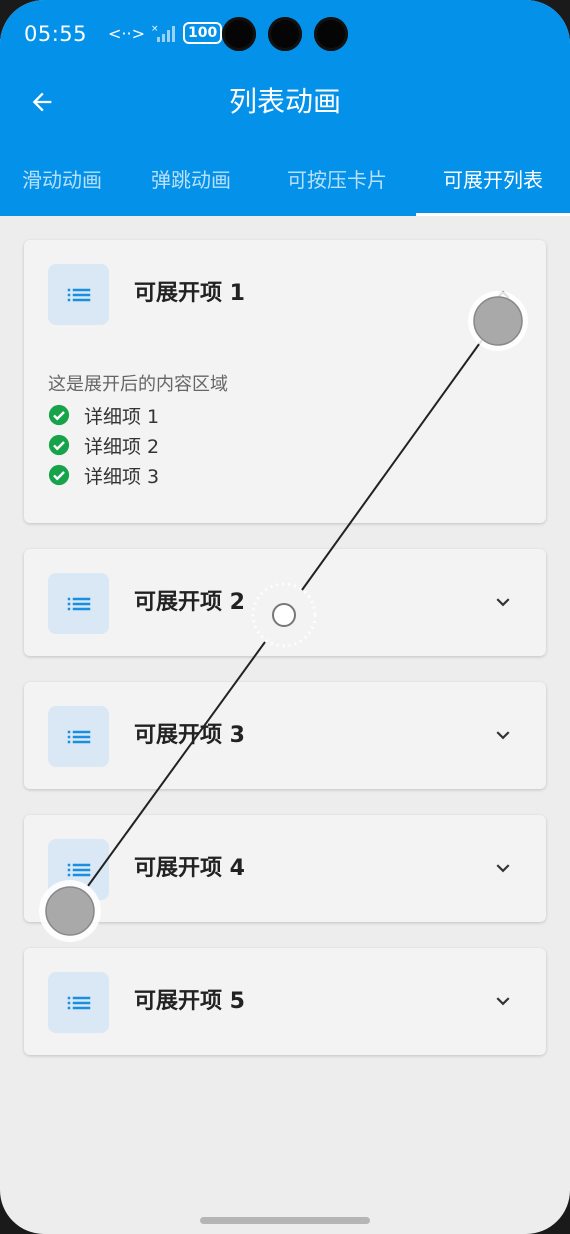 Image resolution: width=570 pixels, height=1234 pixels. I want to click on chevron-up-icon, so click(503, 295).